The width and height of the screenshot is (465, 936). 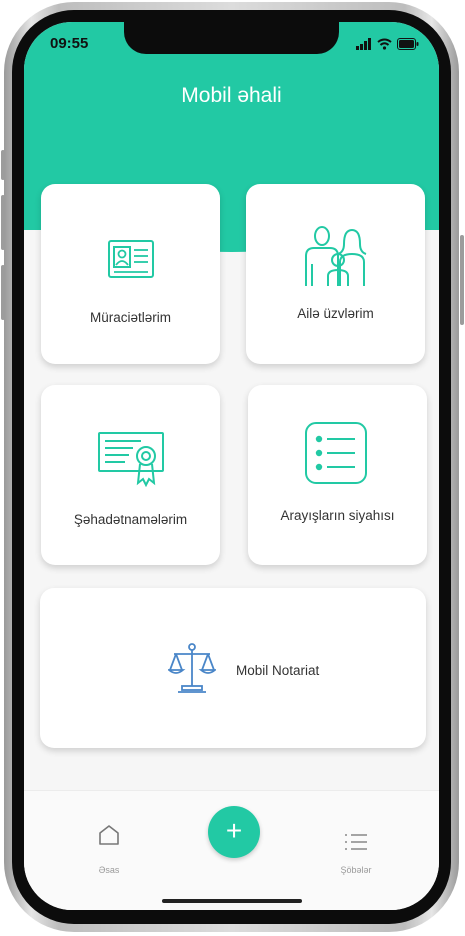 What do you see at coordinates (384, 44) in the screenshot?
I see `wifi-icon` at bounding box center [384, 44].